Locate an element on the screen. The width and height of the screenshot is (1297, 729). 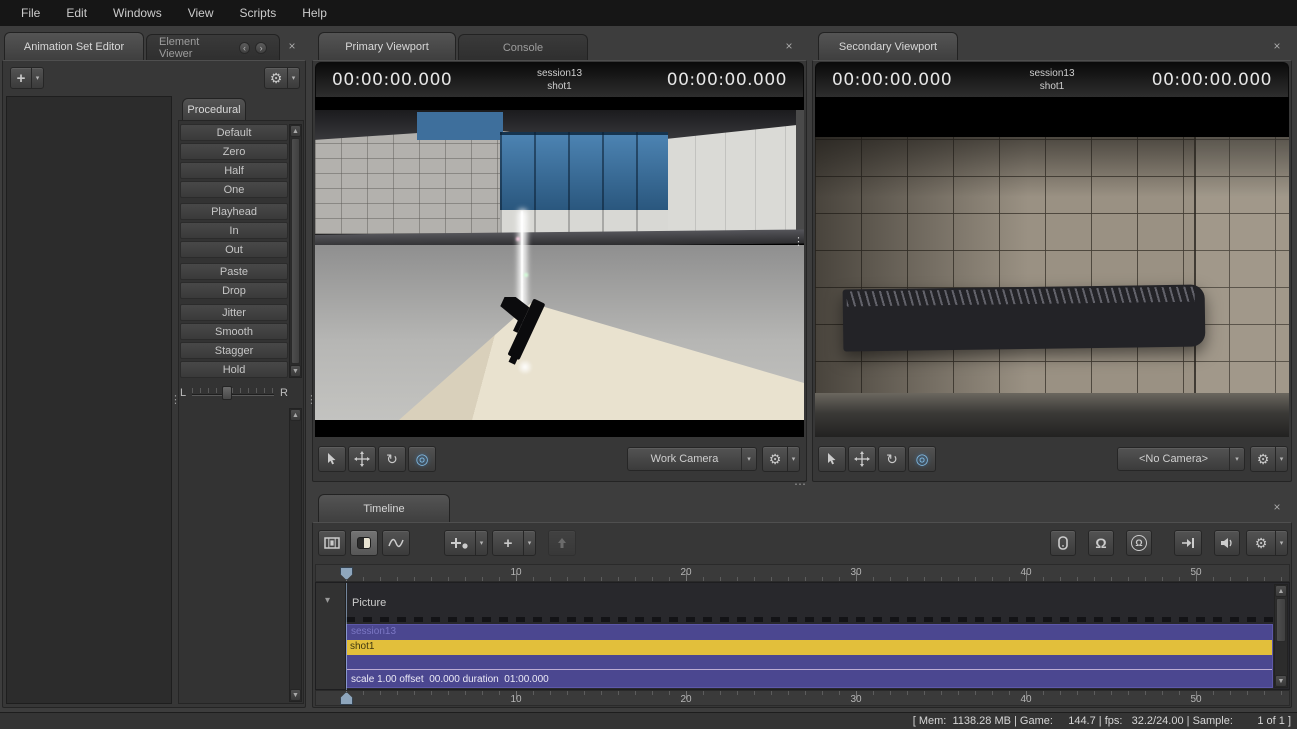
preset-playhead: Playhead is located at coordinates (234, 211).